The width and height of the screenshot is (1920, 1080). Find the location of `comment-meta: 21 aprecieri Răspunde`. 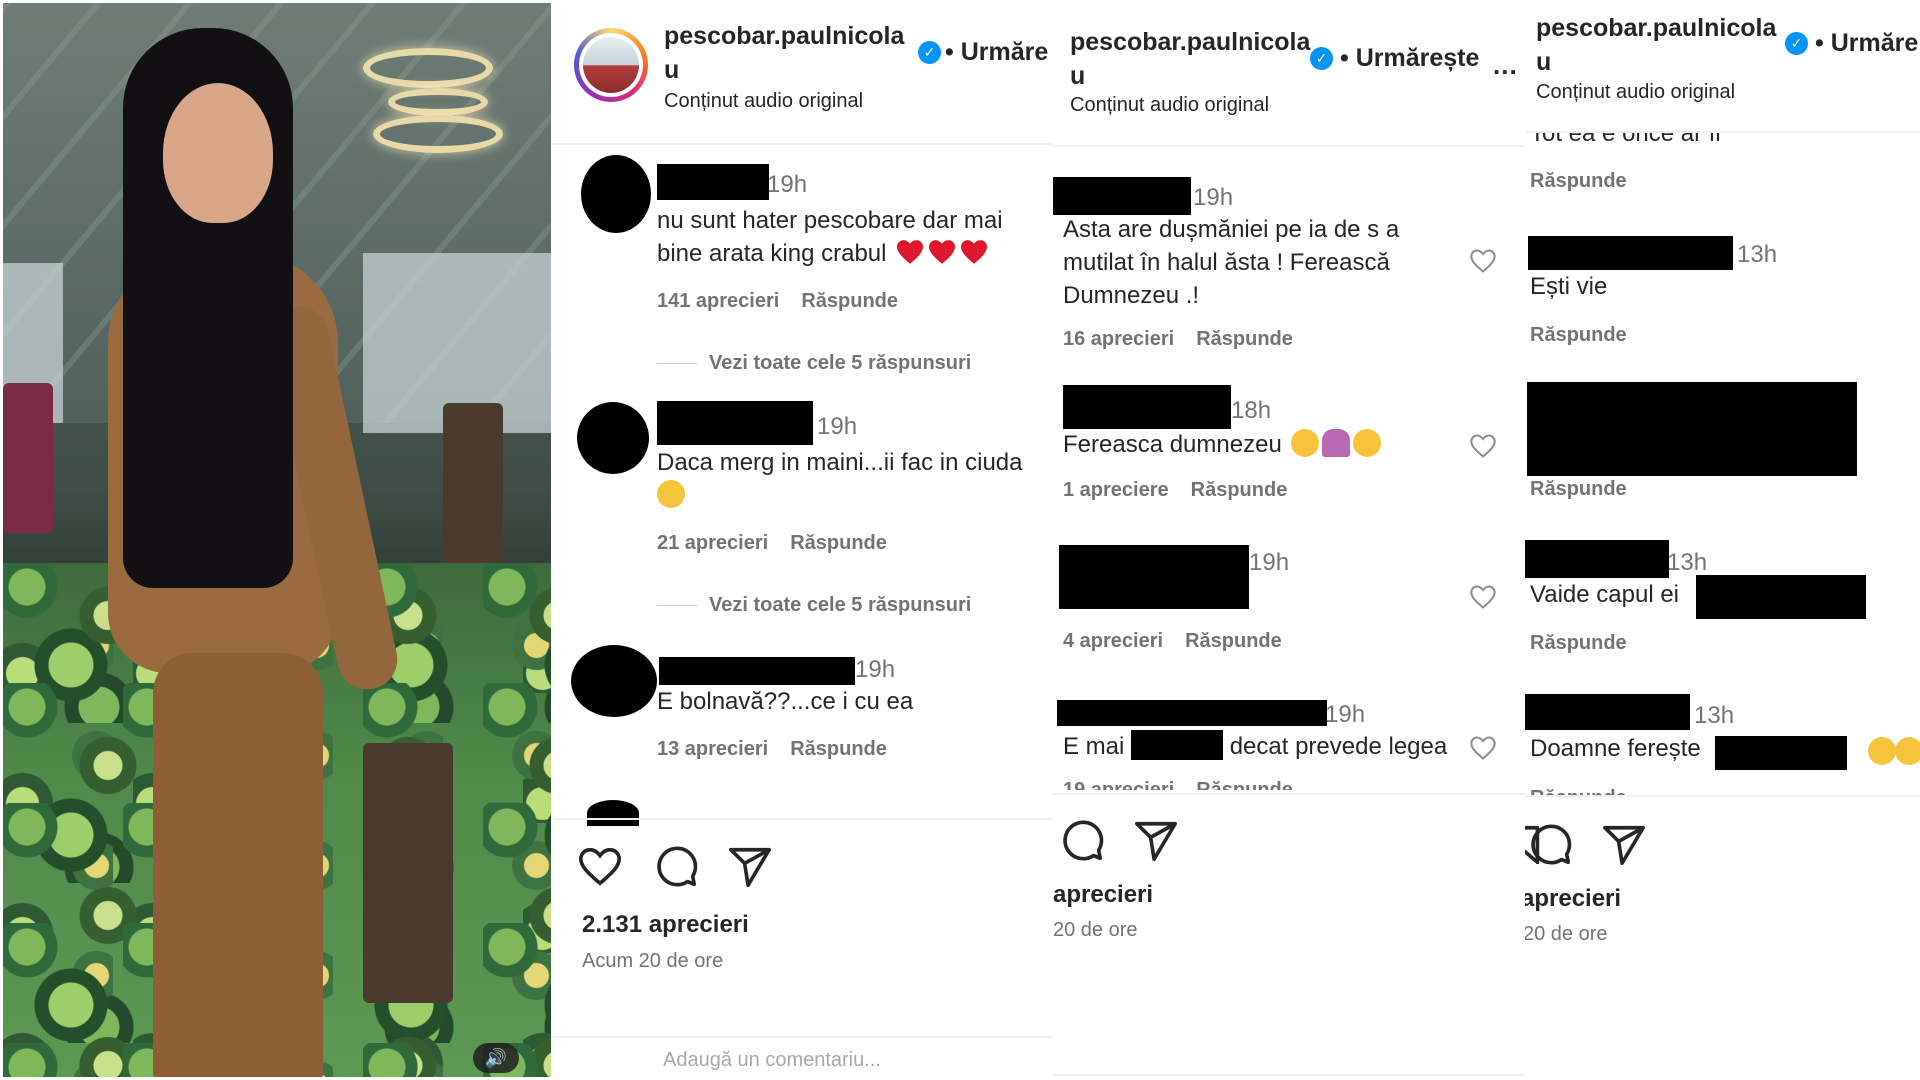

comment-meta: 21 aprecieri Răspunde is located at coordinates (783, 543).